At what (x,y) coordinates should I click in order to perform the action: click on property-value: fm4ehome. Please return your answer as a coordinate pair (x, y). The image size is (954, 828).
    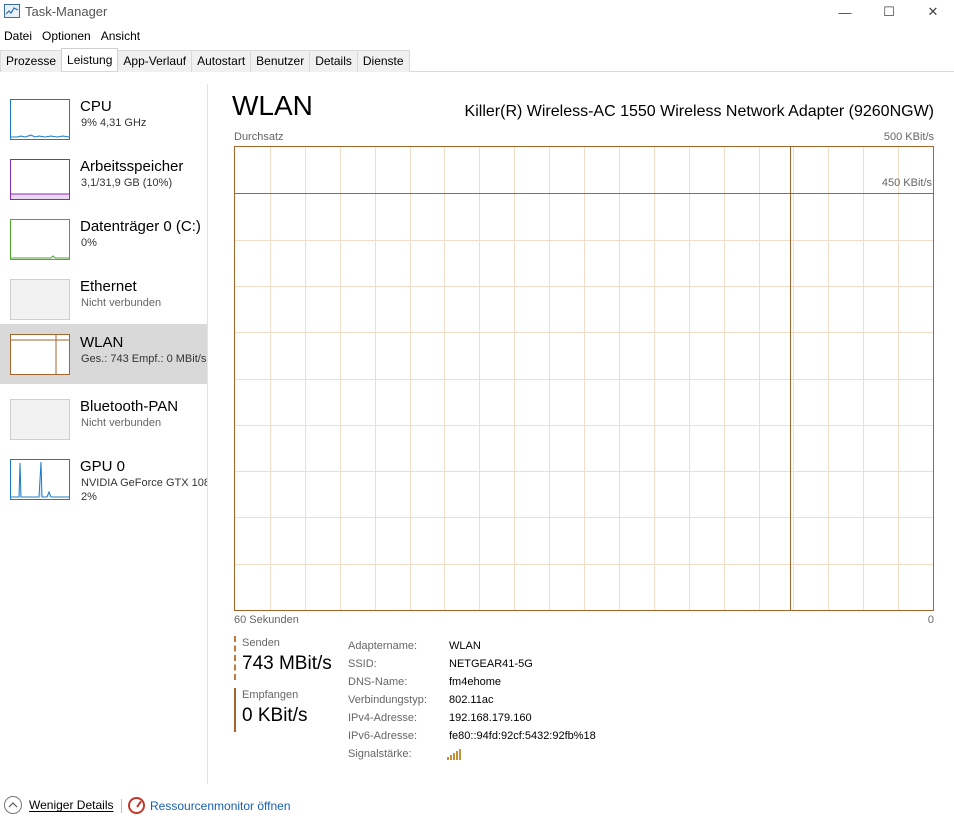
    Looking at the image, I should click on (475, 682).